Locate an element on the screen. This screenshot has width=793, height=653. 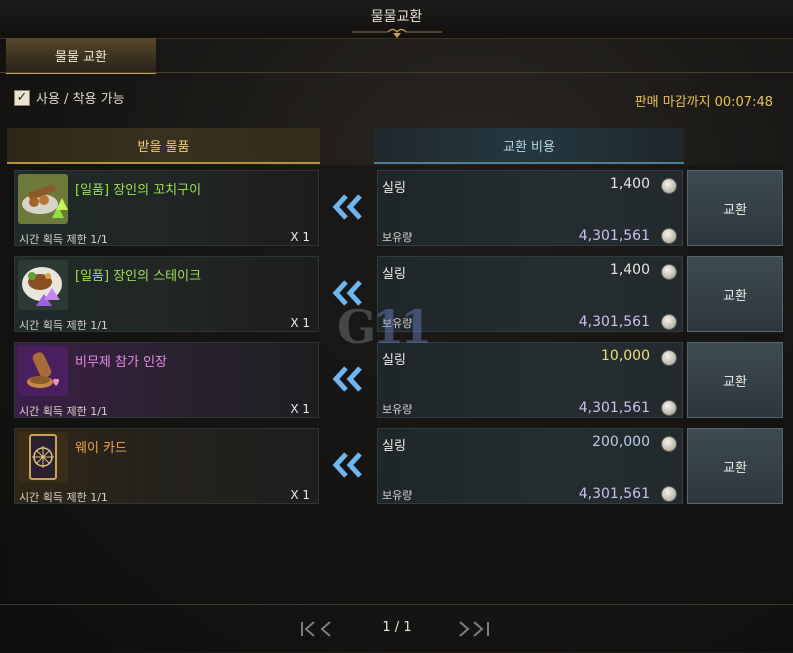
pagination: 1 / 1 is located at coordinates (396, 628).